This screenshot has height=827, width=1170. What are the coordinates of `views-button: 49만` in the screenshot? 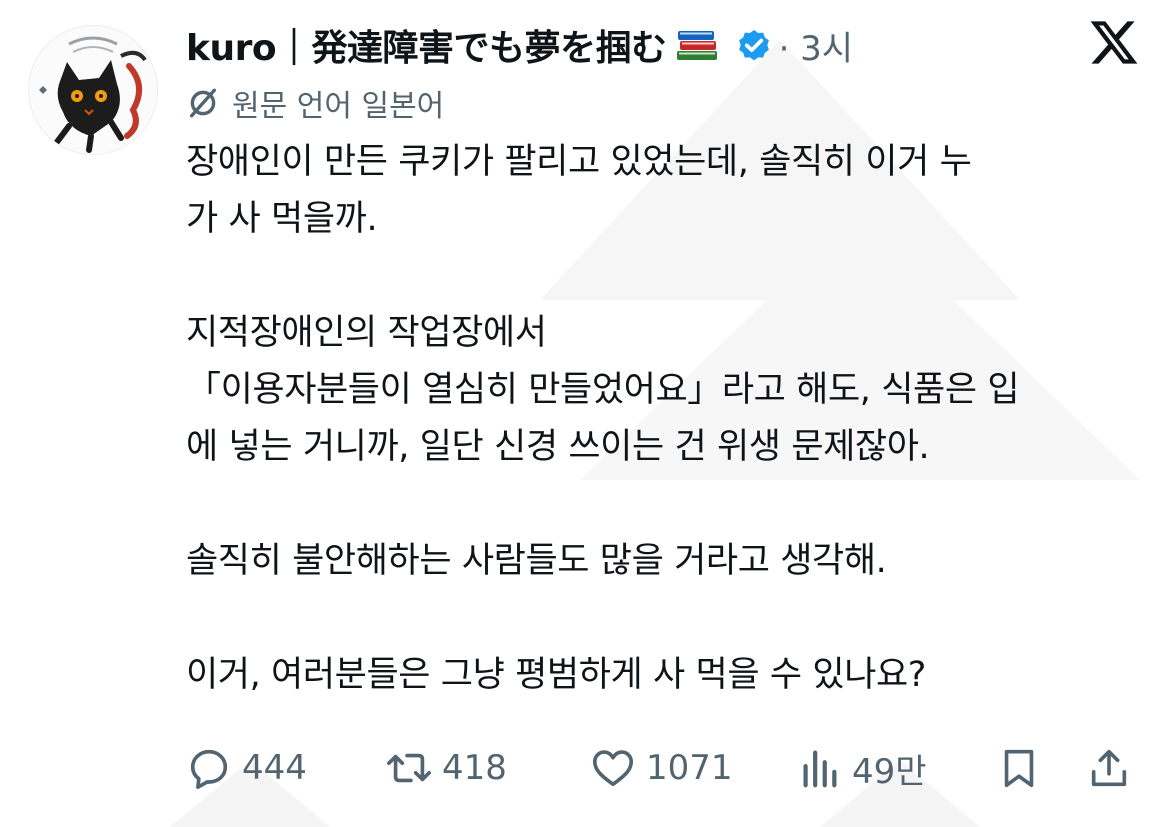 It's located at (861, 768).